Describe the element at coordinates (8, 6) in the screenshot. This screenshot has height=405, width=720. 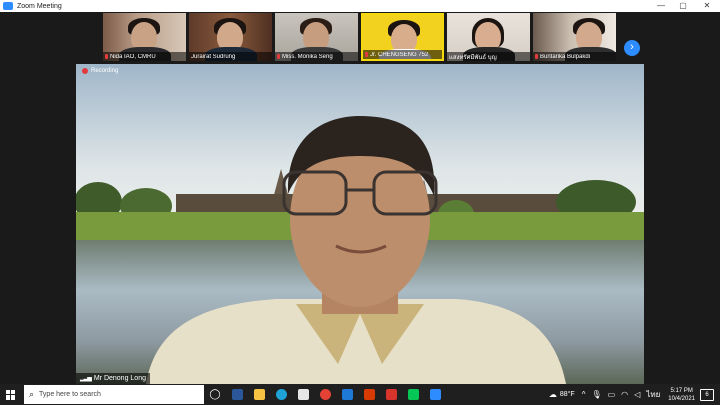
I see `zoom-app-icon` at that location.